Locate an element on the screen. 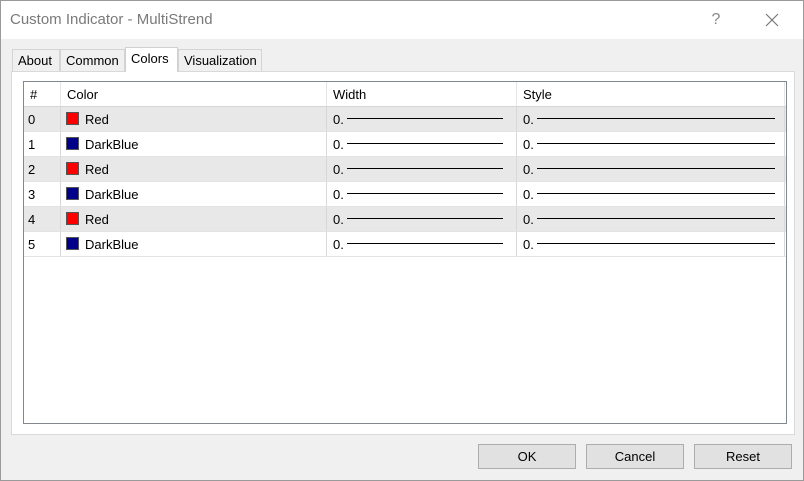  help-icon: ? is located at coordinates (716, 19).